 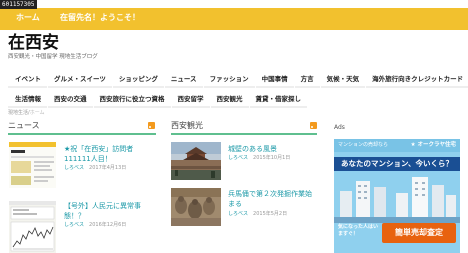 I want to click on city-wall-photo-icon, so click(x=196, y=161).